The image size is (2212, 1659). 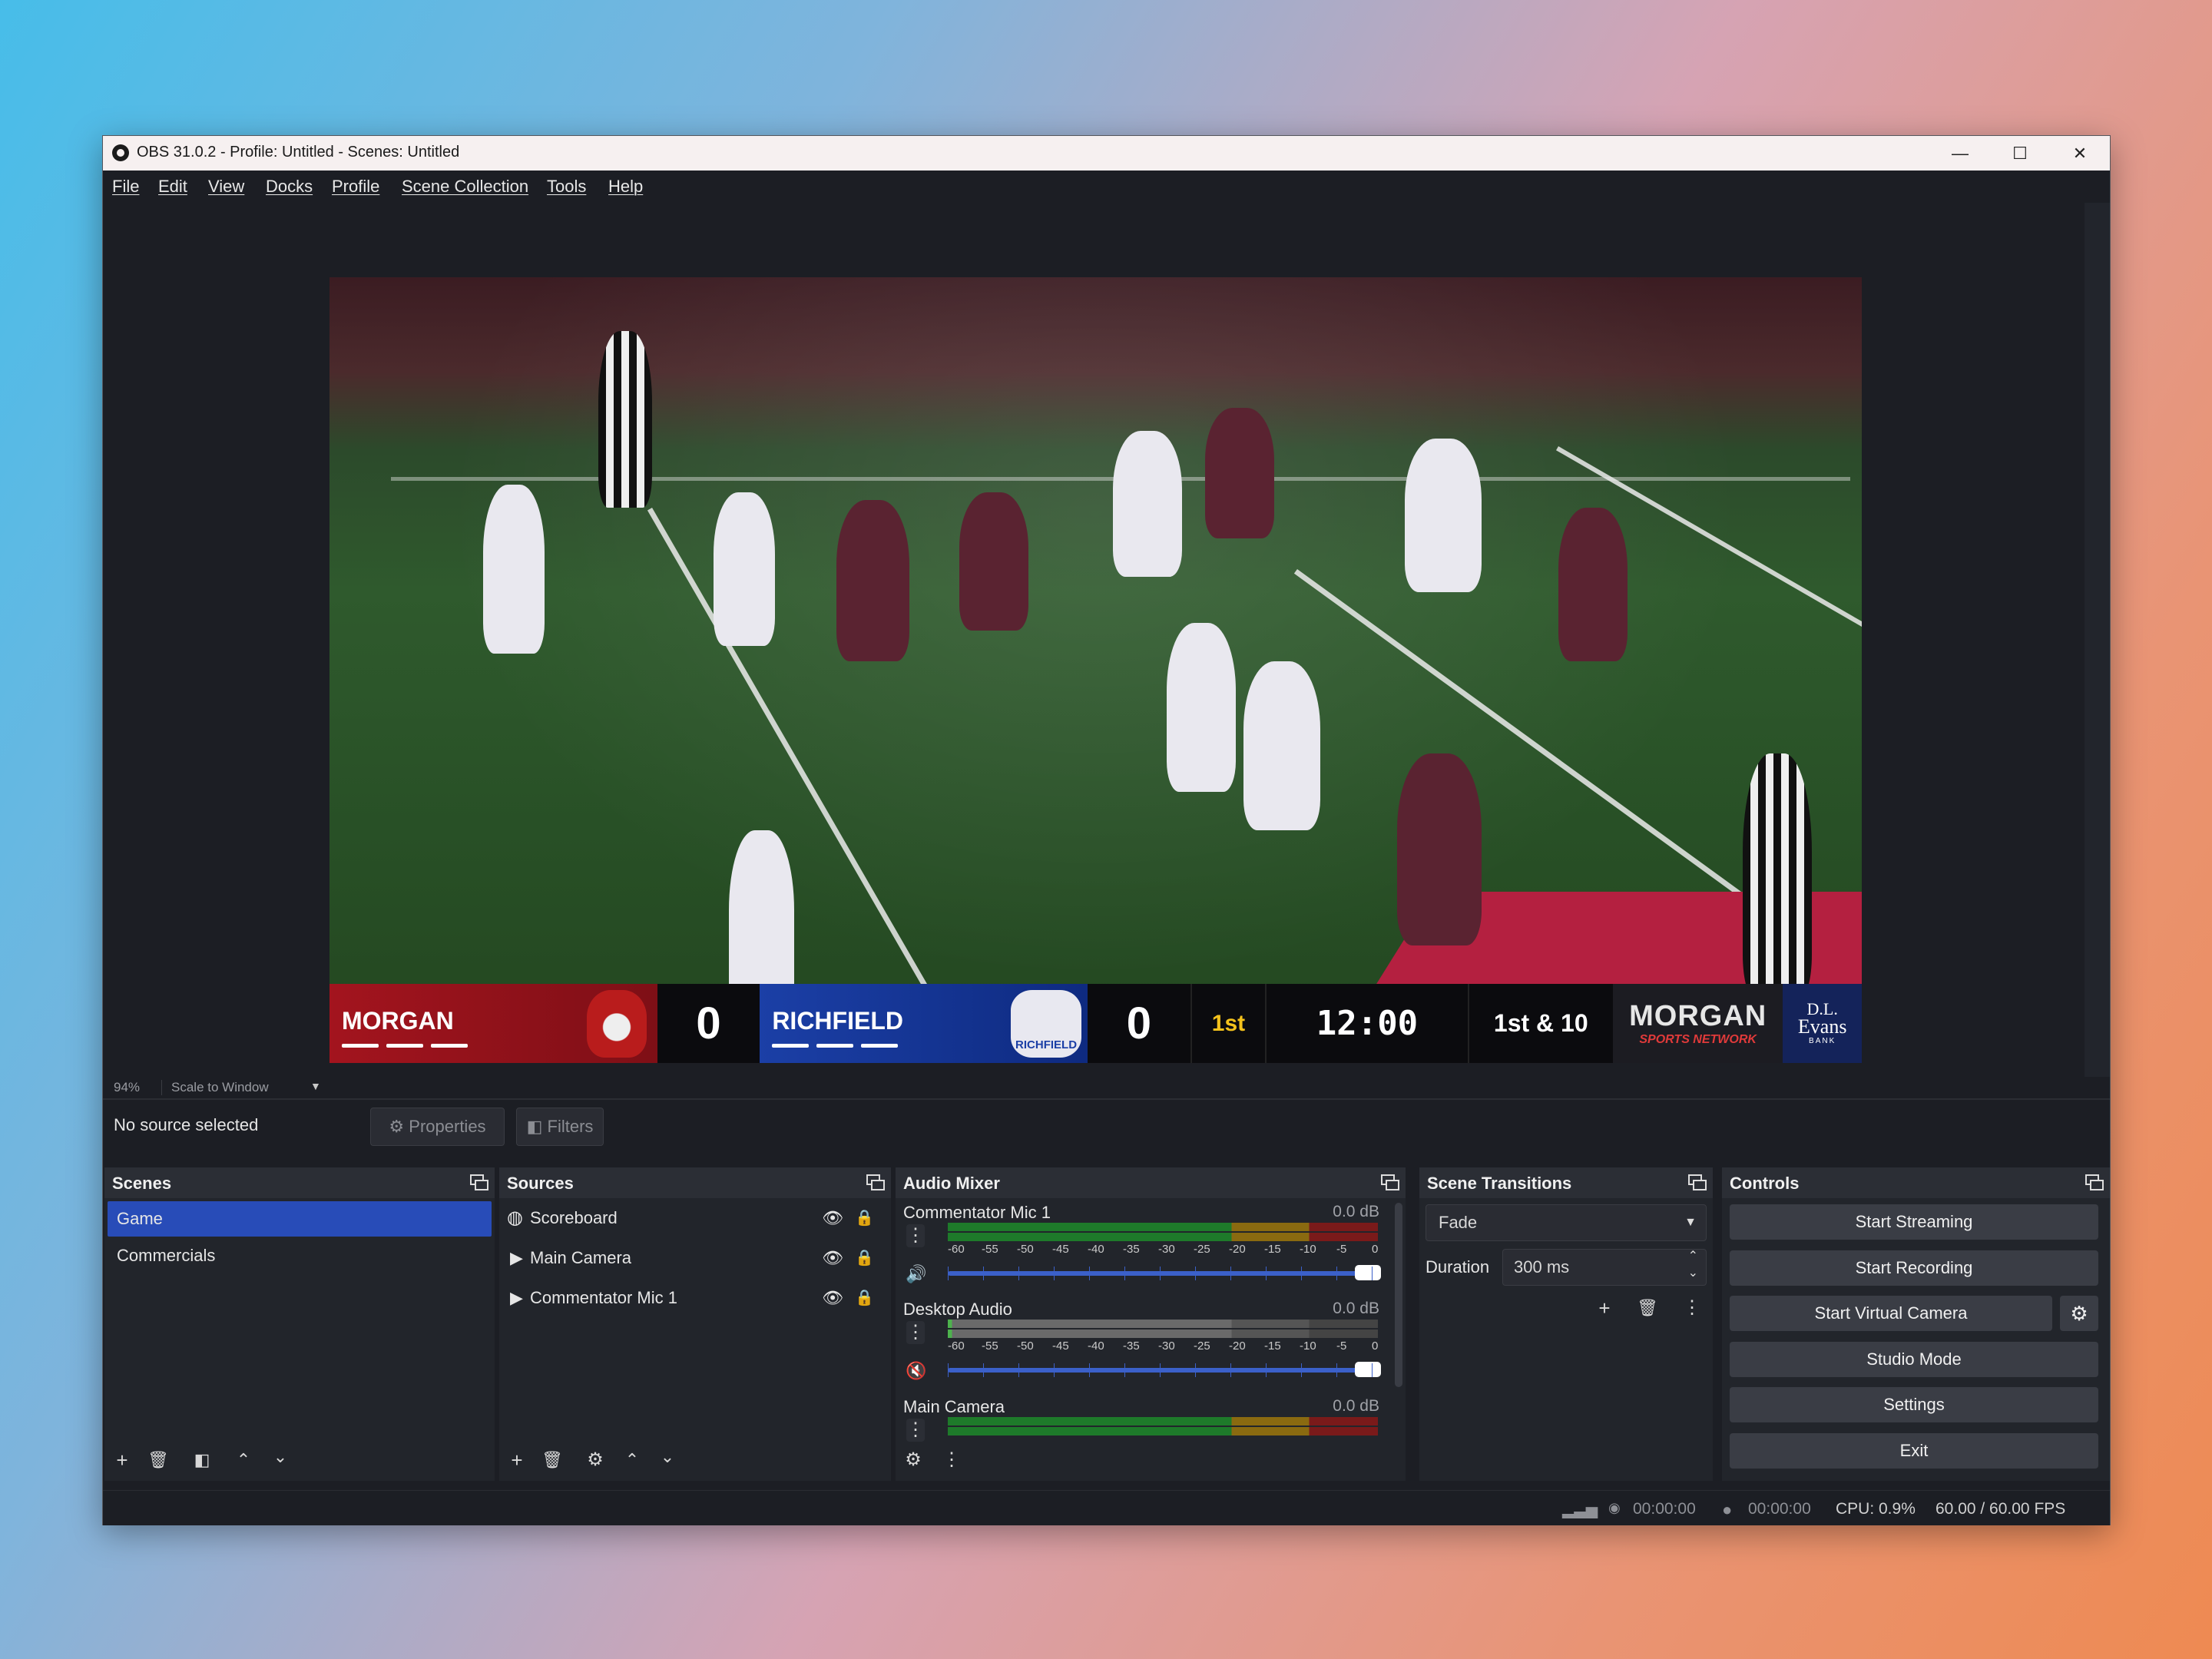 I want to click on menu-view: View, so click(x=226, y=187).